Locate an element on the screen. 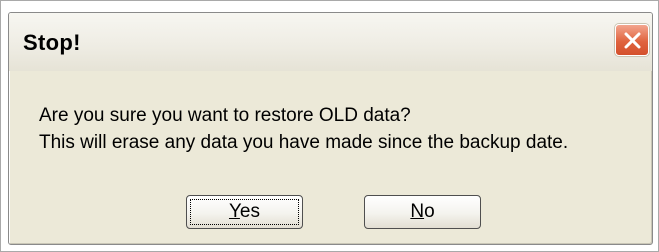 Image resolution: width=659 pixels, height=252 pixels. dialog-title: Stop! is located at coordinates (52, 42).